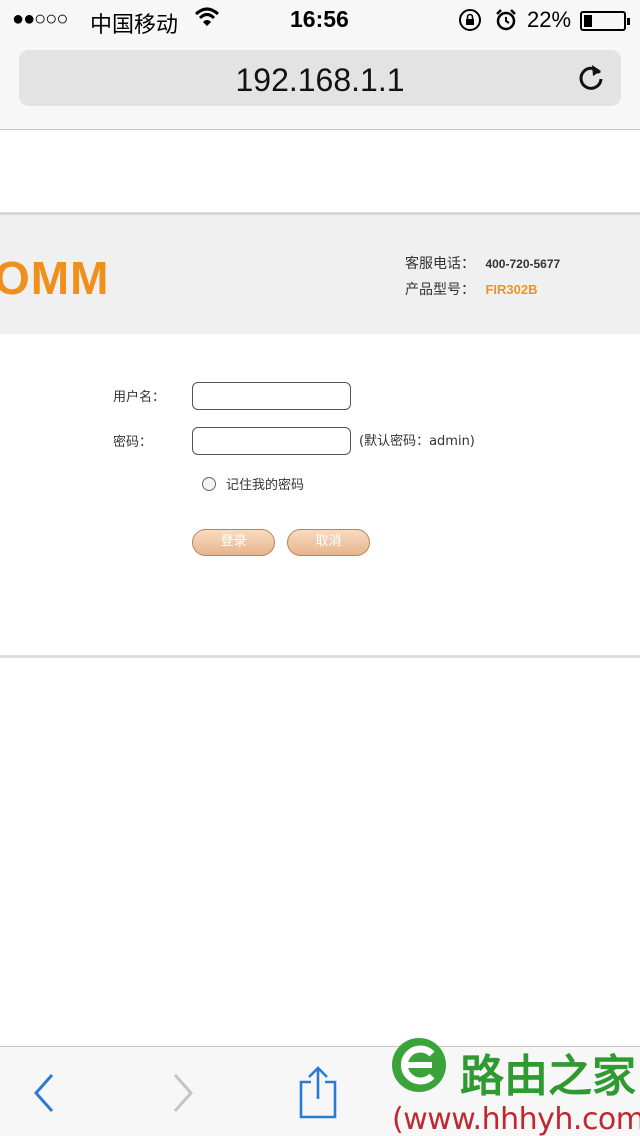 This screenshot has width=640, height=1136. Describe the element at coordinates (139, 397) in the screenshot. I see `username-label: 用户名：` at that location.